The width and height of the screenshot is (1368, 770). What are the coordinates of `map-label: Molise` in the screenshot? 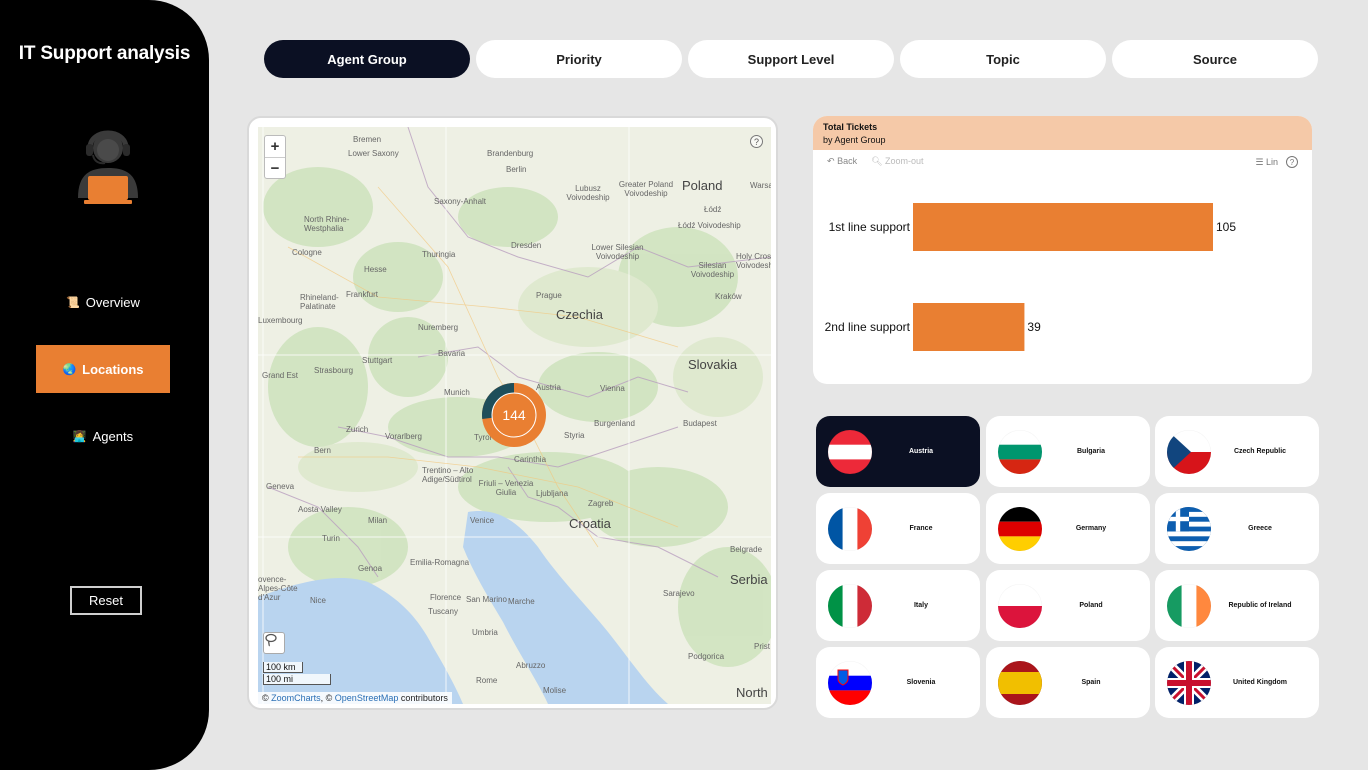 It's located at (555, 690).